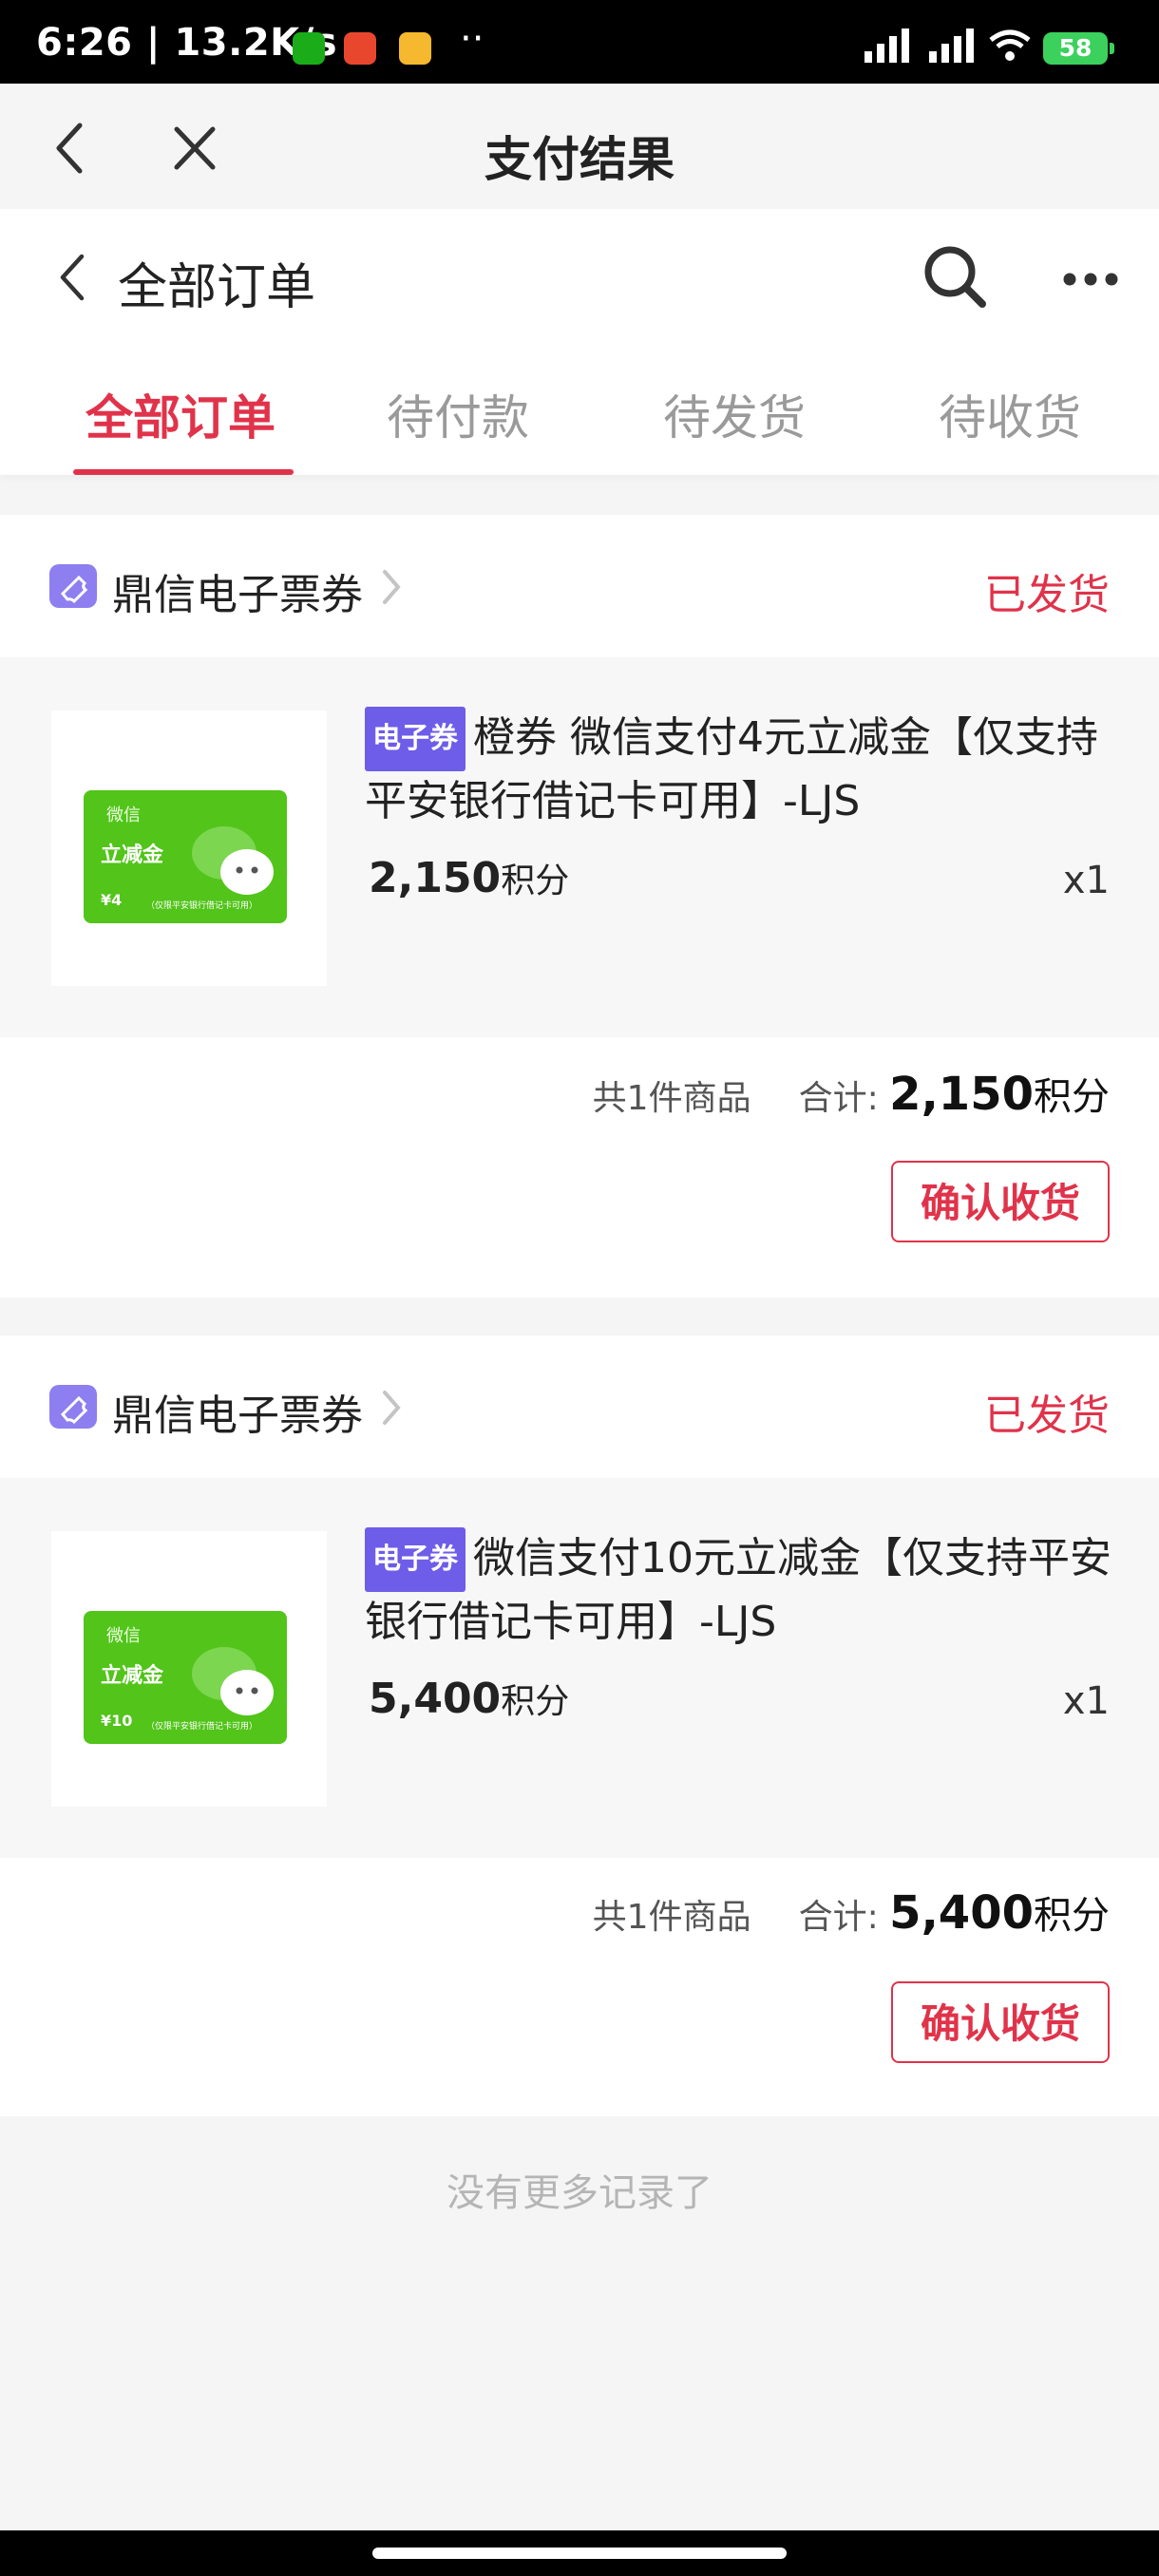 The width and height of the screenshot is (1159, 2576). What do you see at coordinates (956, 277) in the screenshot?
I see `search-icon` at bounding box center [956, 277].